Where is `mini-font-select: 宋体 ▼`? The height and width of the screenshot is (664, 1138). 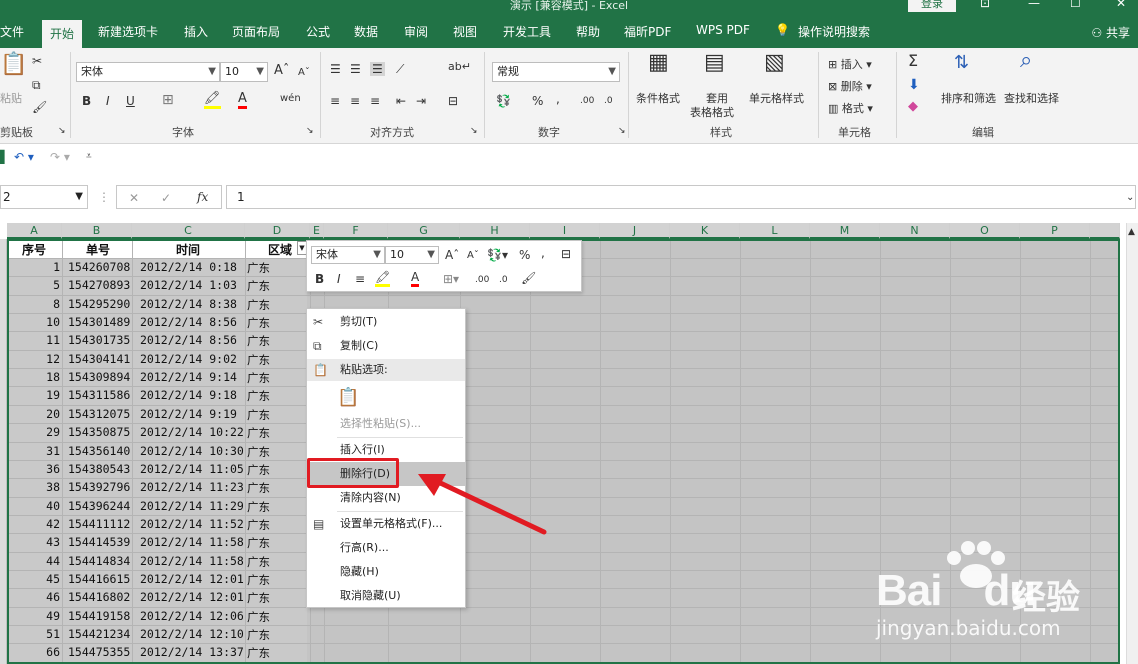
mini-font-select: 宋体 ▼ is located at coordinates (348, 255).